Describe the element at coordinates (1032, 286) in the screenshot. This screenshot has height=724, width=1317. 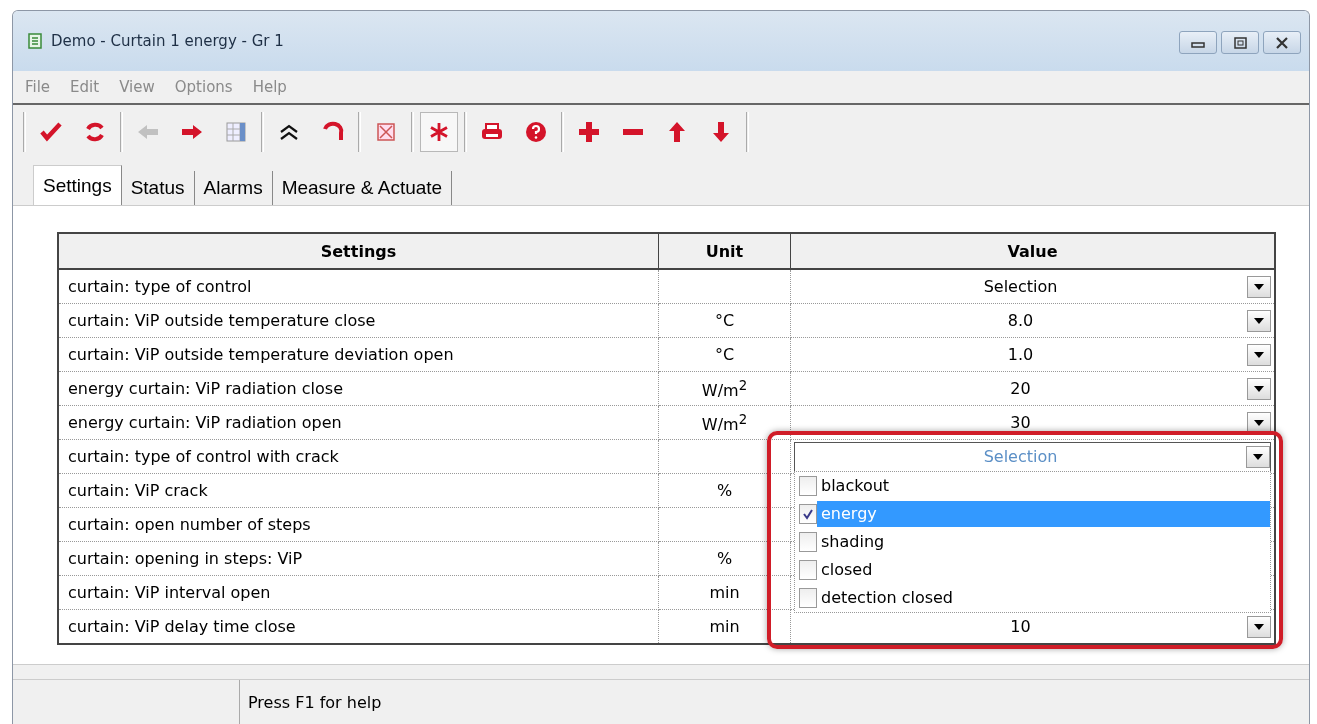
I see `value-field: Selection` at that location.